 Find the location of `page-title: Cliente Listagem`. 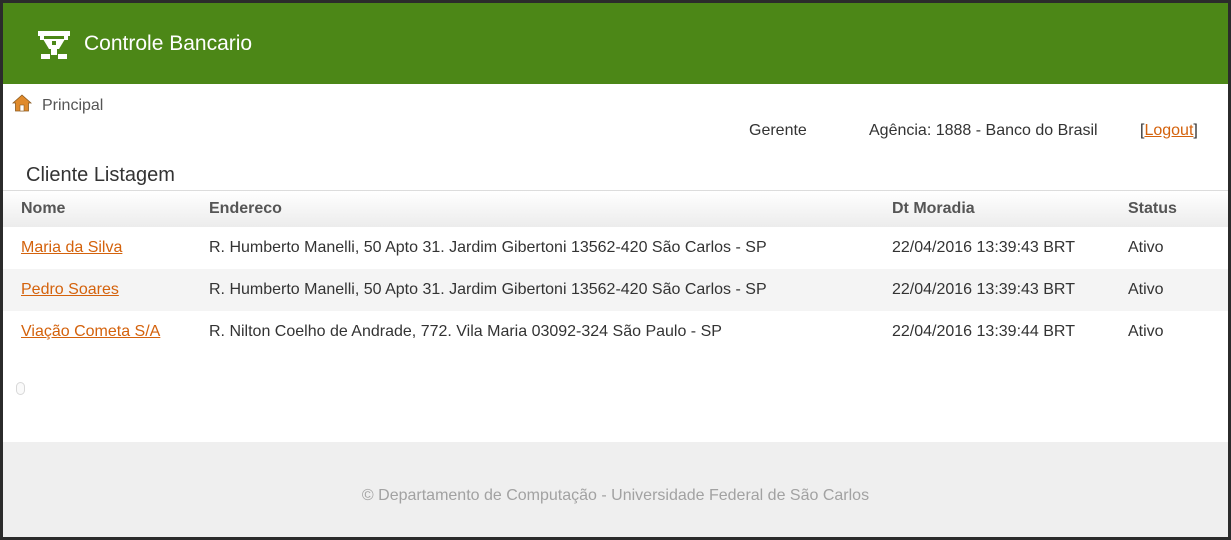

page-title: Cliente Listagem is located at coordinates (100, 175).